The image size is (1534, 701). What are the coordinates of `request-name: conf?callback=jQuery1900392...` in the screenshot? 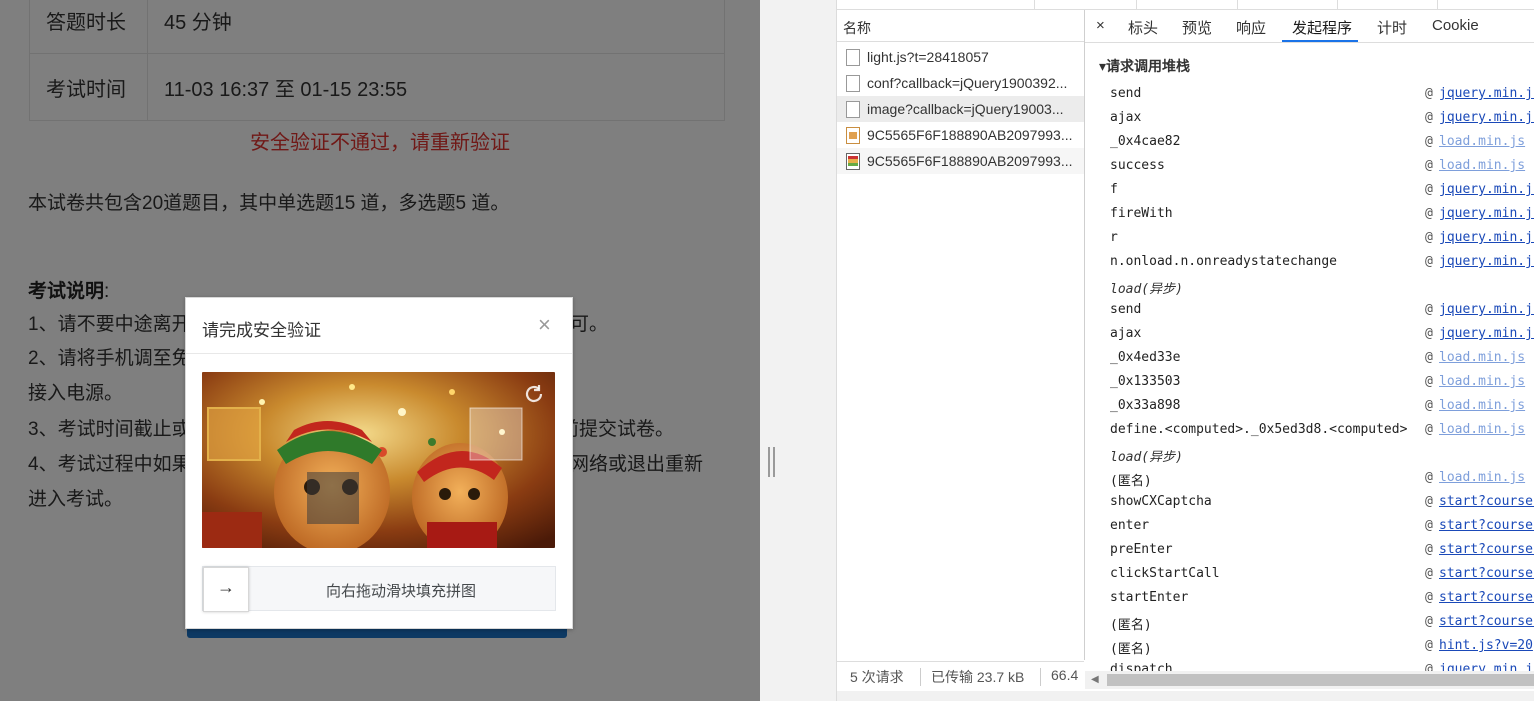 It's located at (967, 83).